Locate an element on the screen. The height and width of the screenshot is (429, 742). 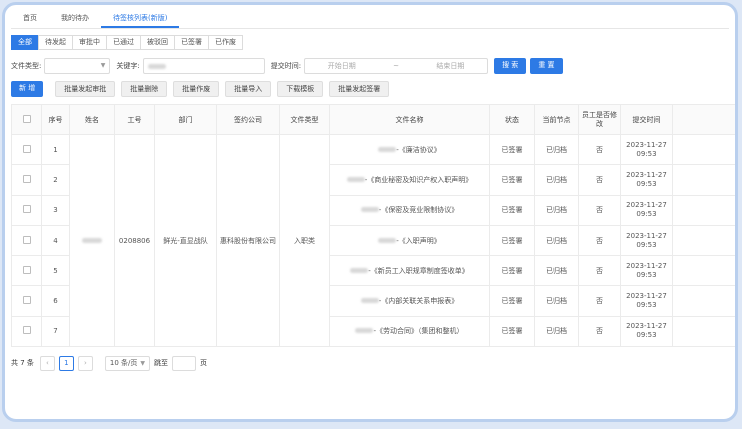
file-name-cell: -《商业秘密及知识产权入职声明》 is located at coordinates (409, 180).